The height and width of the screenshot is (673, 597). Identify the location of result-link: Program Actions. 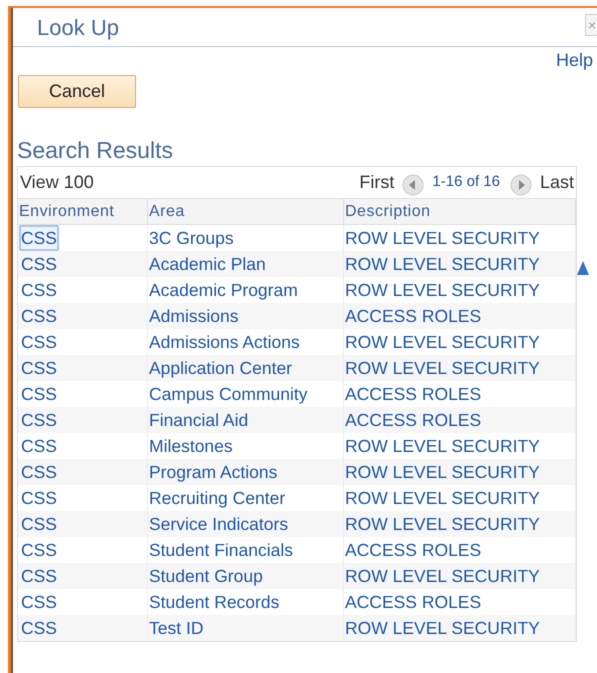
(213, 472).